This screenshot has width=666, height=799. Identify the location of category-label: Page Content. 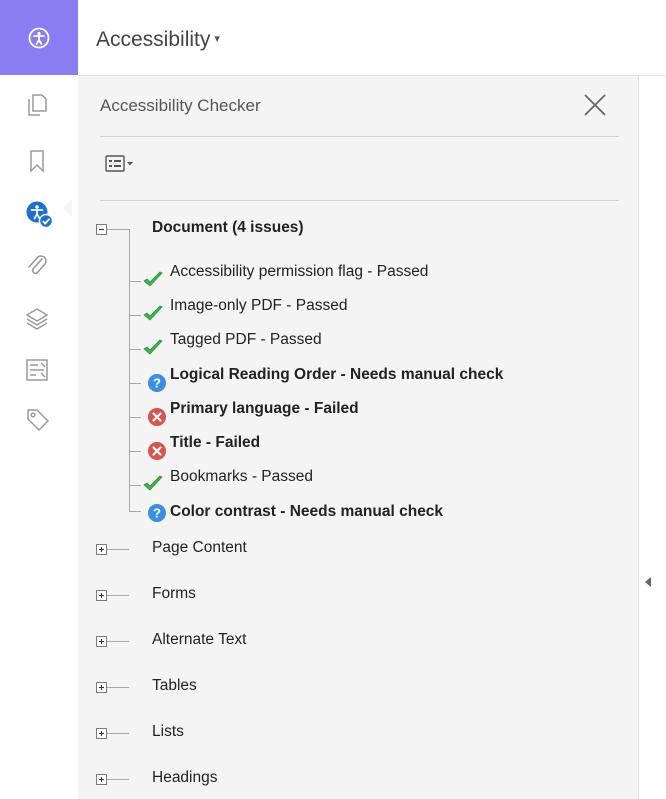
(199, 547).